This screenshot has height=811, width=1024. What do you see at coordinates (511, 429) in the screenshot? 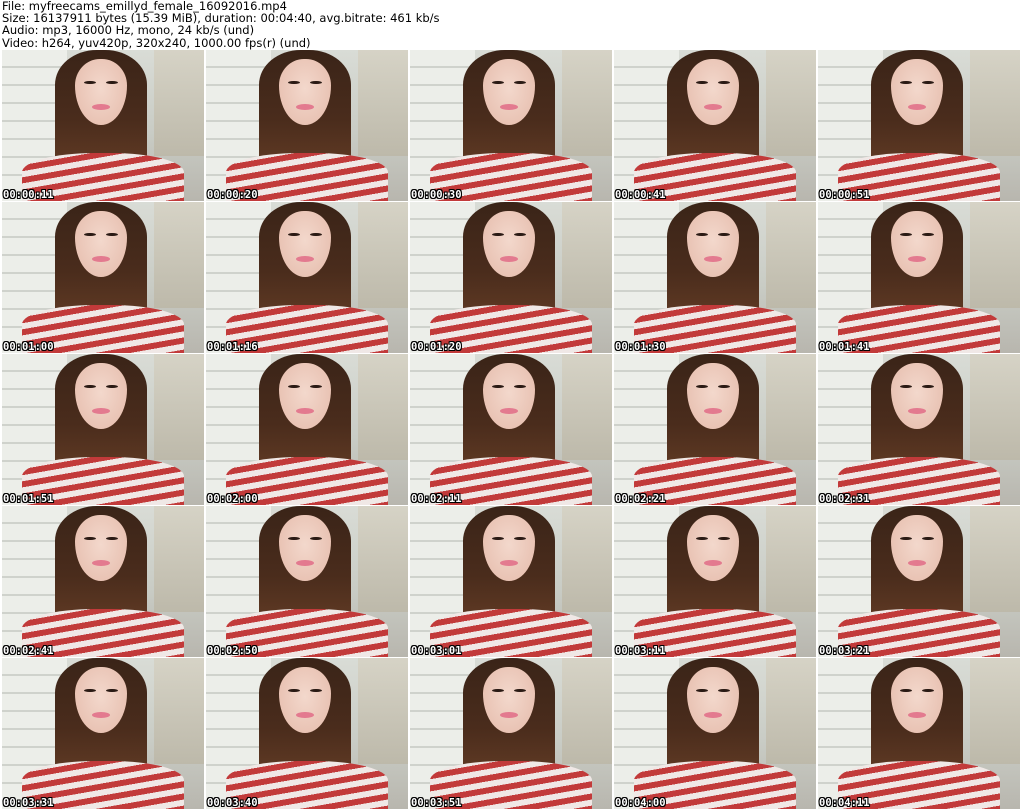
I see `video-frame-thumbnail: 00:02:11` at bounding box center [511, 429].